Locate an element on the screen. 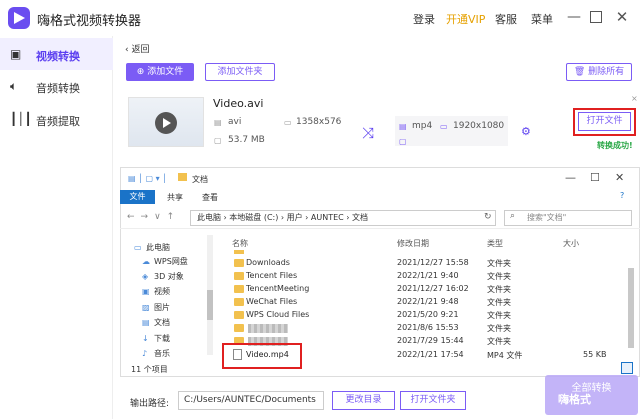 This screenshot has width=640, height=419. video-icon: ▣ is located at coordinates (146, 291).